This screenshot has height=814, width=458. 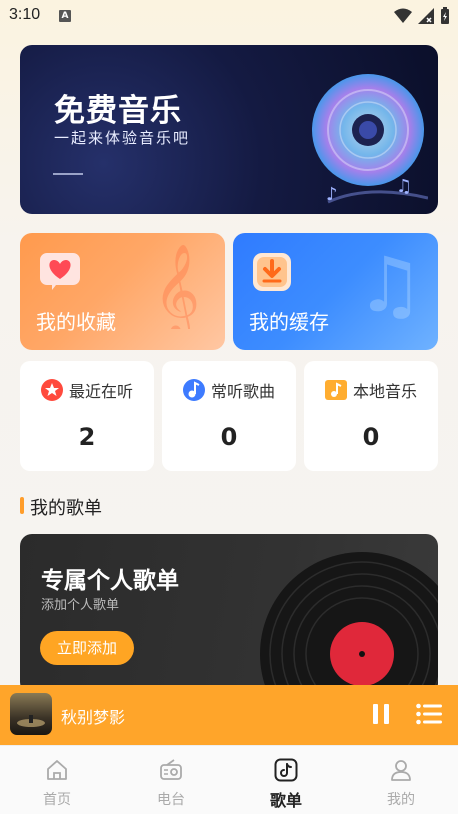 I want to click on stat-label: 本地音乐, so click(x=384, y=391).